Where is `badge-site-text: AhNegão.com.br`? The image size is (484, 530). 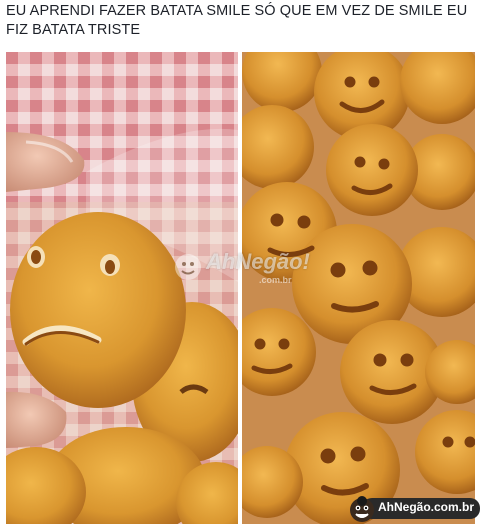 badge-site-text: AhNegão.com.br is located at coordinates (426, 507).